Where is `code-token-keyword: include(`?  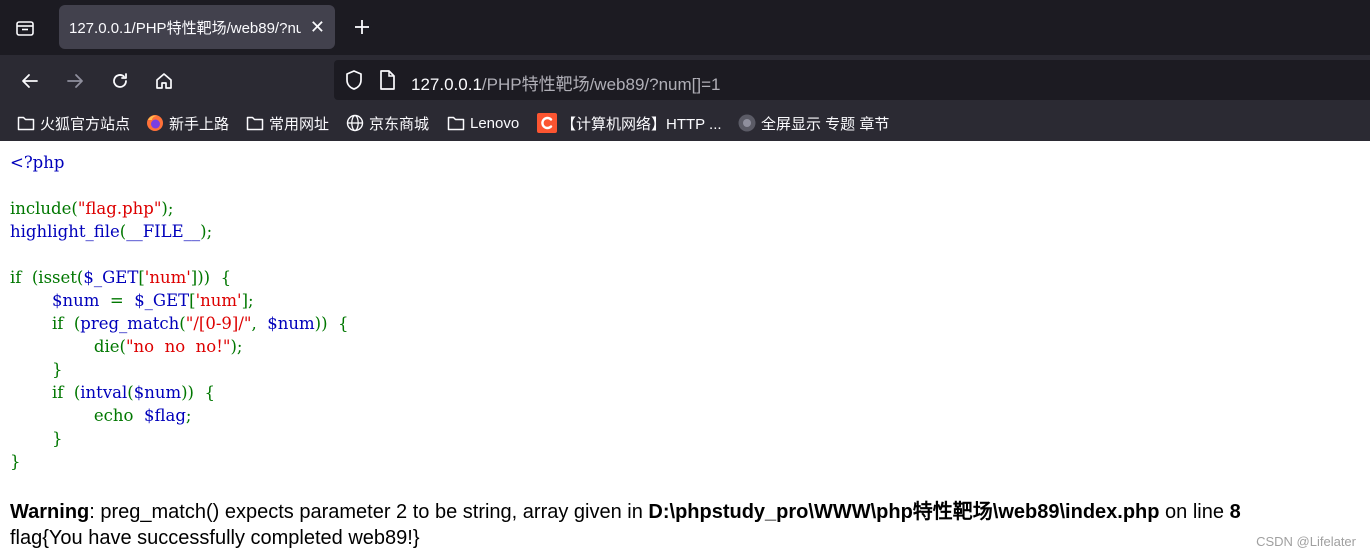 code-token-keyword: include( is located at coordinates (44, 208).